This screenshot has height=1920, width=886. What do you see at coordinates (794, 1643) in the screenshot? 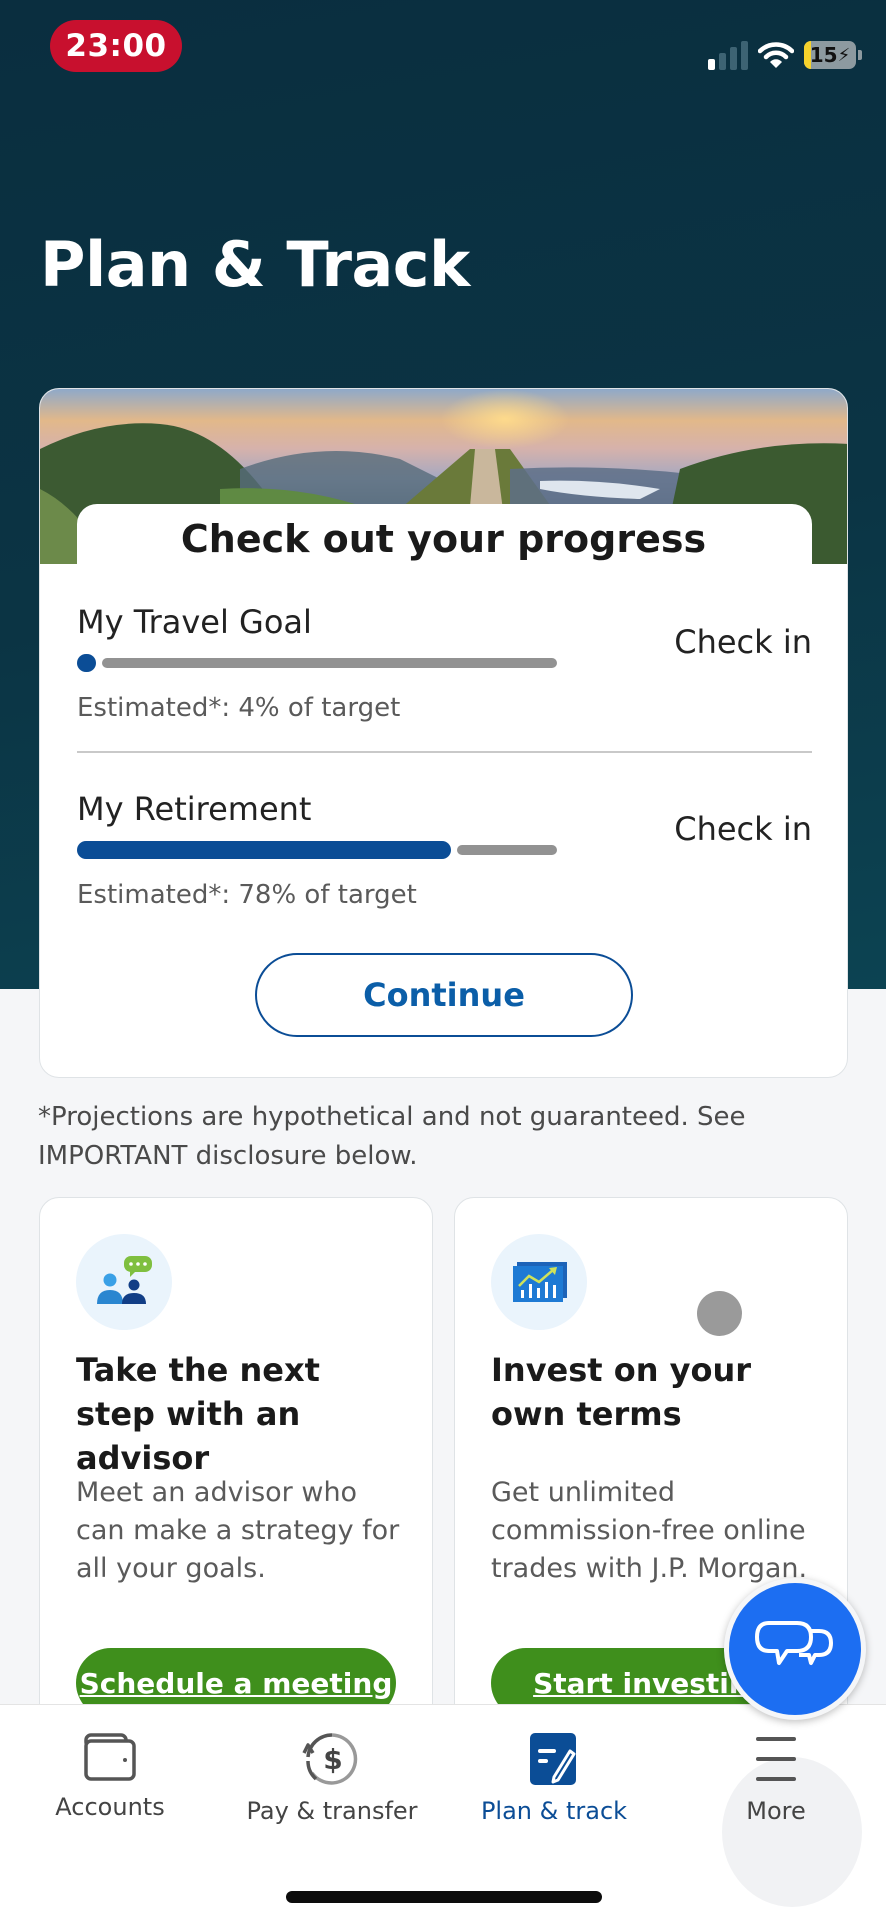
I see `chat-bubbles-icon` at bounding box center [794, 1643].